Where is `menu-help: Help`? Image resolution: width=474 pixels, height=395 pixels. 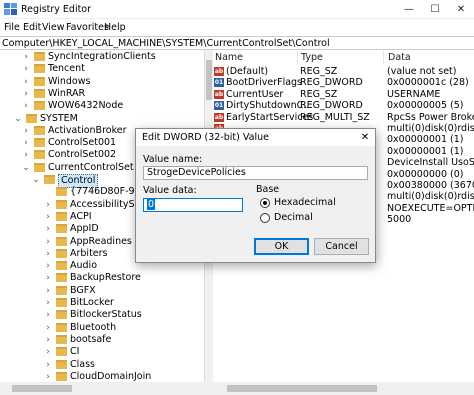
menu-help: Help is located at coordinates (115, 27).